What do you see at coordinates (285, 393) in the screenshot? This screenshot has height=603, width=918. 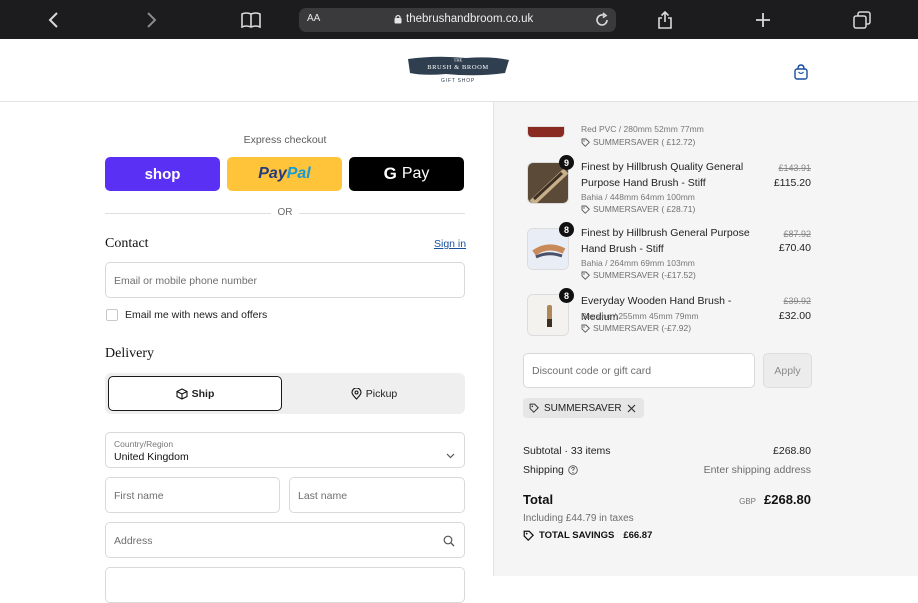 I see `delivery-method-toggle: Ship Pickup` at bounding box center [285, 393].